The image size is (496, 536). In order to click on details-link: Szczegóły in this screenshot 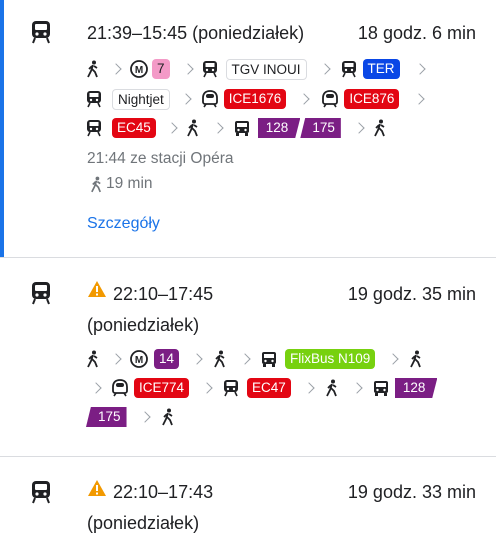, I will do `click(123, 224)`.